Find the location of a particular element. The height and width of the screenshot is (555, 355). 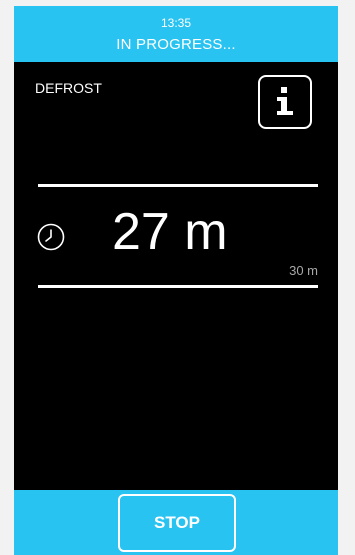

stop-button: STOP is located at coordinates (177, 523).